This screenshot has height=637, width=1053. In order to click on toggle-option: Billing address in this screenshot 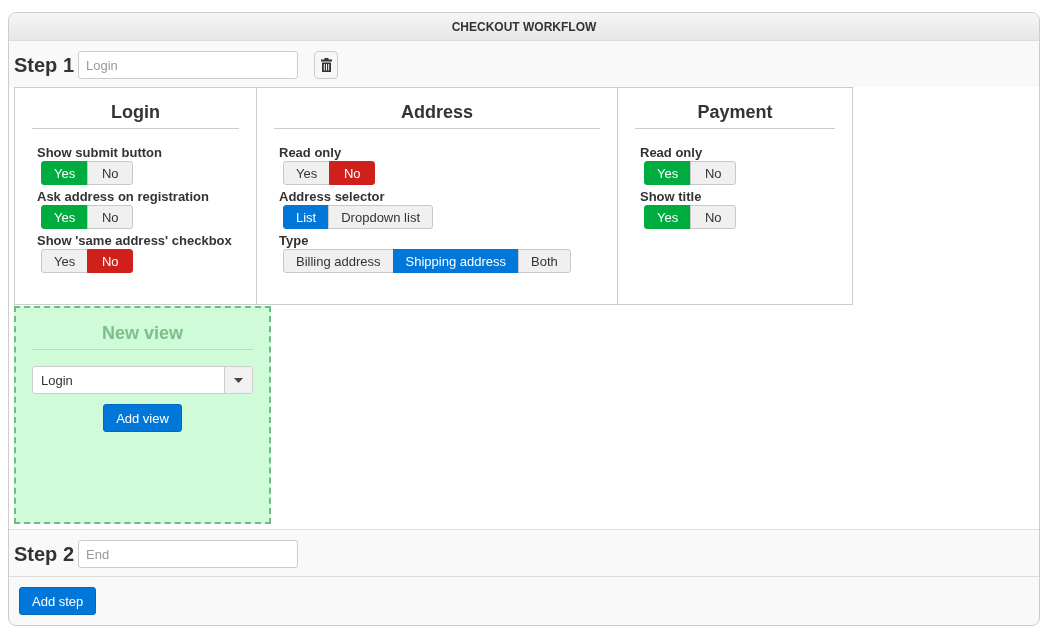, I will do `click(338, 261)`.